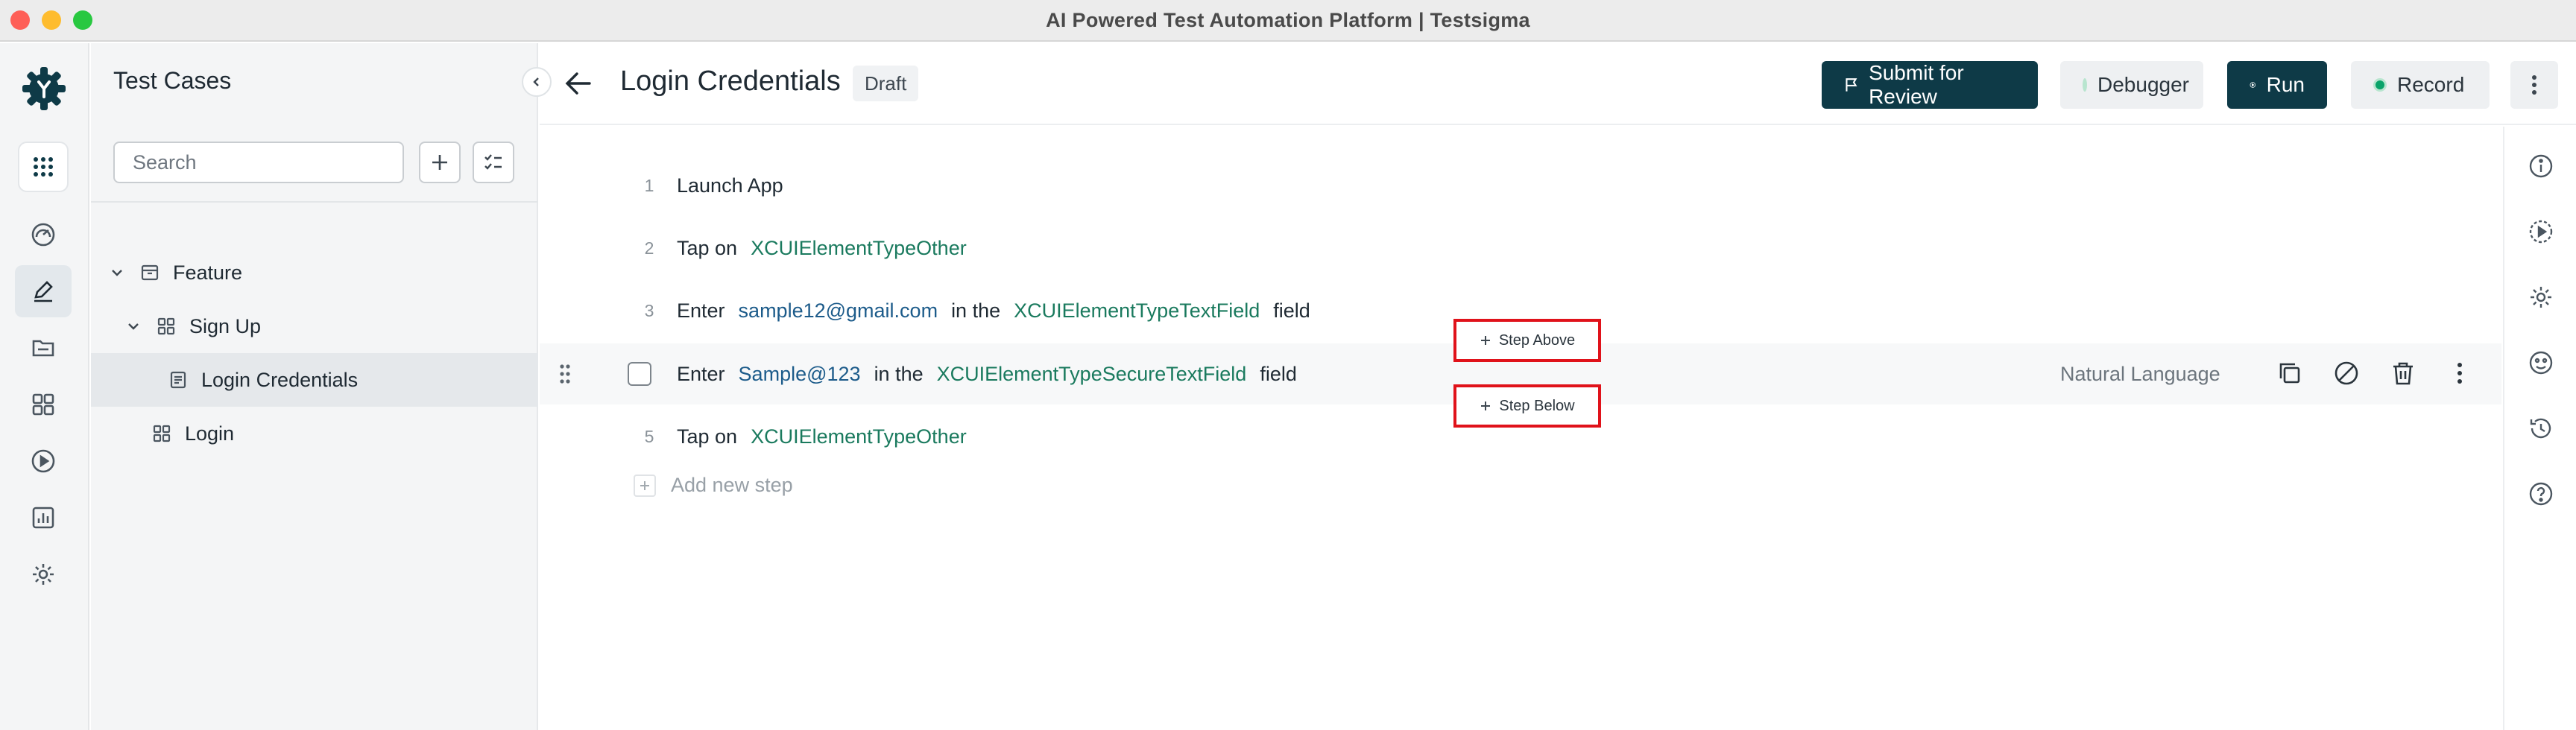 This screenshot has height=730, width=2576. What do you see at coordinates (1917, 84) in the screenshot?
I see `submit-label: Submit for Review` at bounding box center [1917, 84].